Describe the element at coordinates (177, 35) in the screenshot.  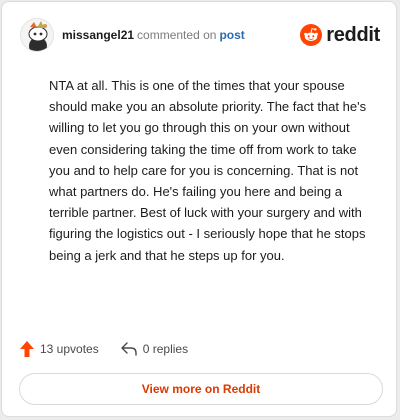
I see `commented-on-text: commented on` at that location.